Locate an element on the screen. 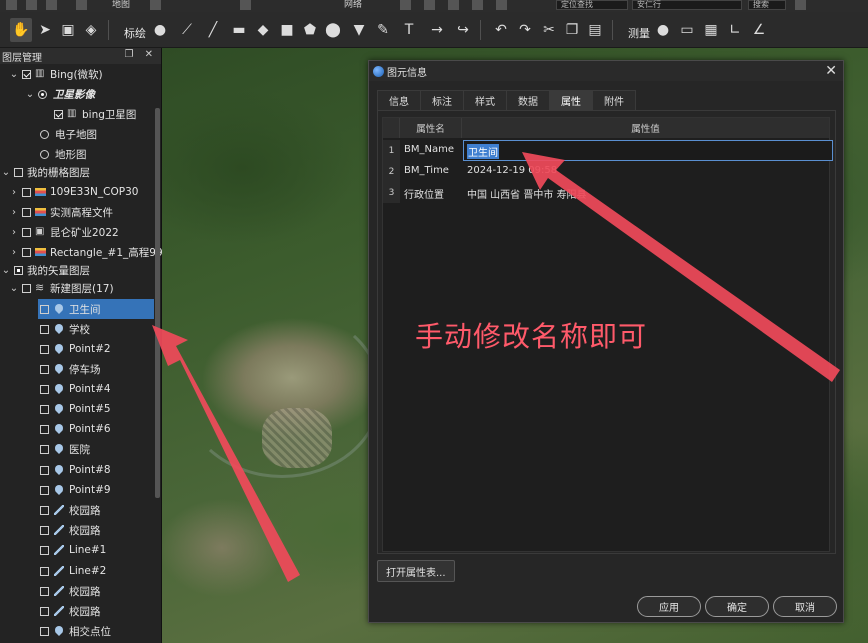 This screenshot has height=643, width=868. square-icon: ■ is located at coordinates (287, 30).